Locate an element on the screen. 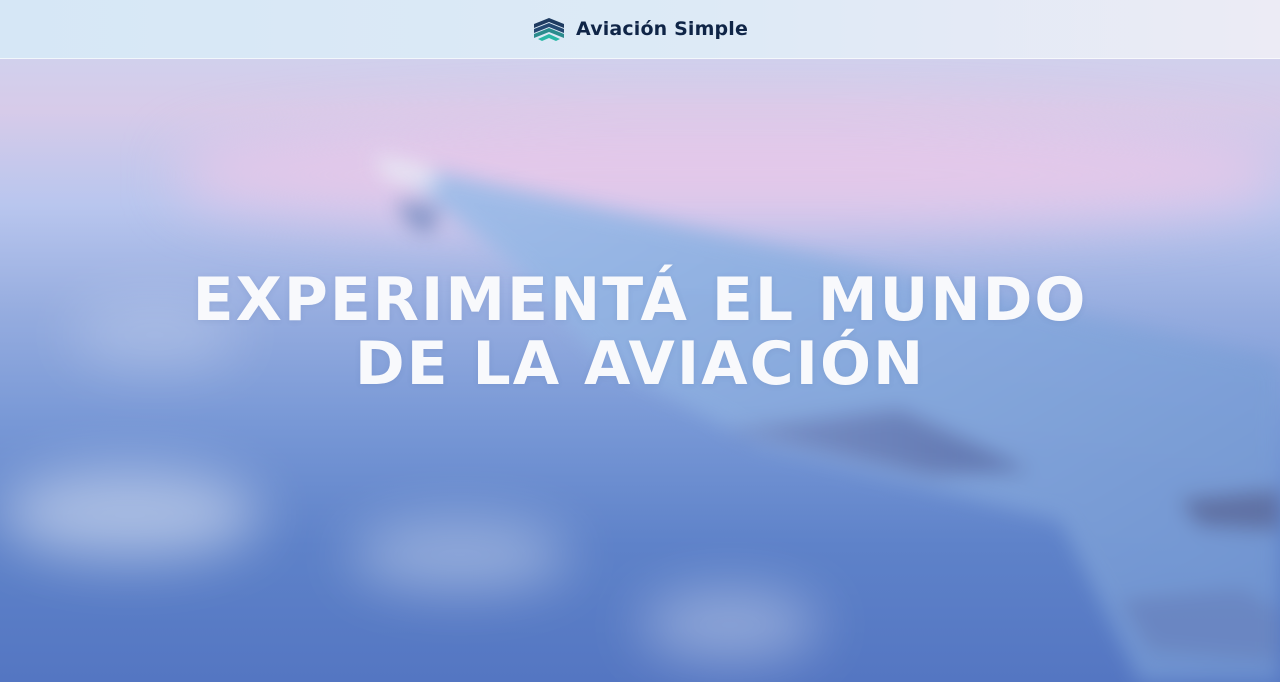 The height and width of the screenshot is (682, 1280). brand-home-link: Aviación Simple is located at coordinates (640, 29).